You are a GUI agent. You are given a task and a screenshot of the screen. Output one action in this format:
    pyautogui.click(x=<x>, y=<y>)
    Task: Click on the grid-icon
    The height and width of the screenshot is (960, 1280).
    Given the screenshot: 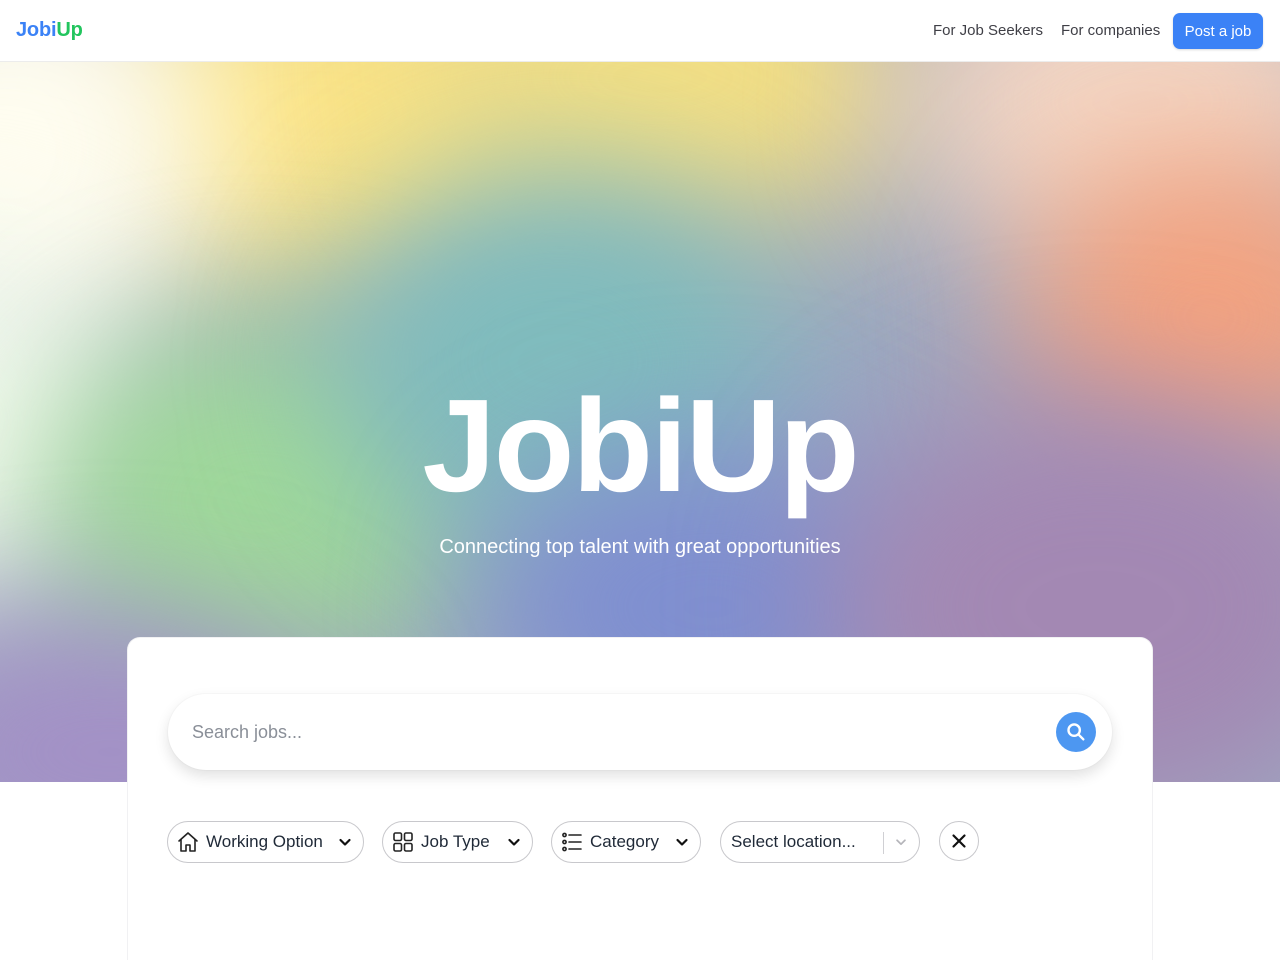 What is the action you would take?
    pyautogui.click(x=403, y=842)
    